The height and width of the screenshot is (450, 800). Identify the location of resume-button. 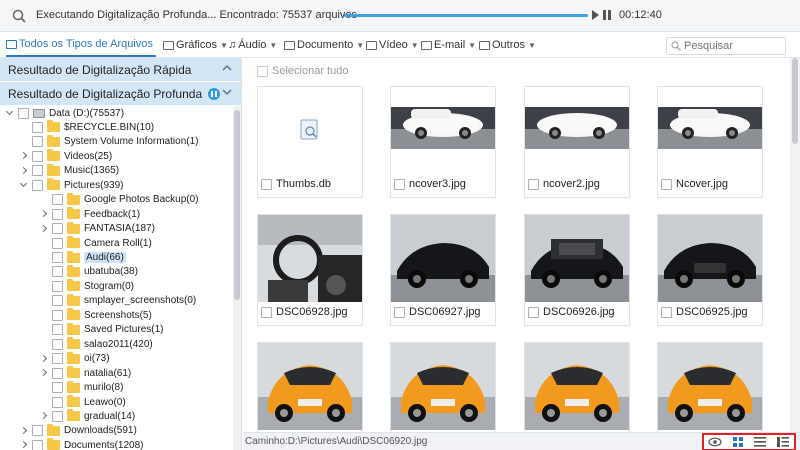
(595, 15).